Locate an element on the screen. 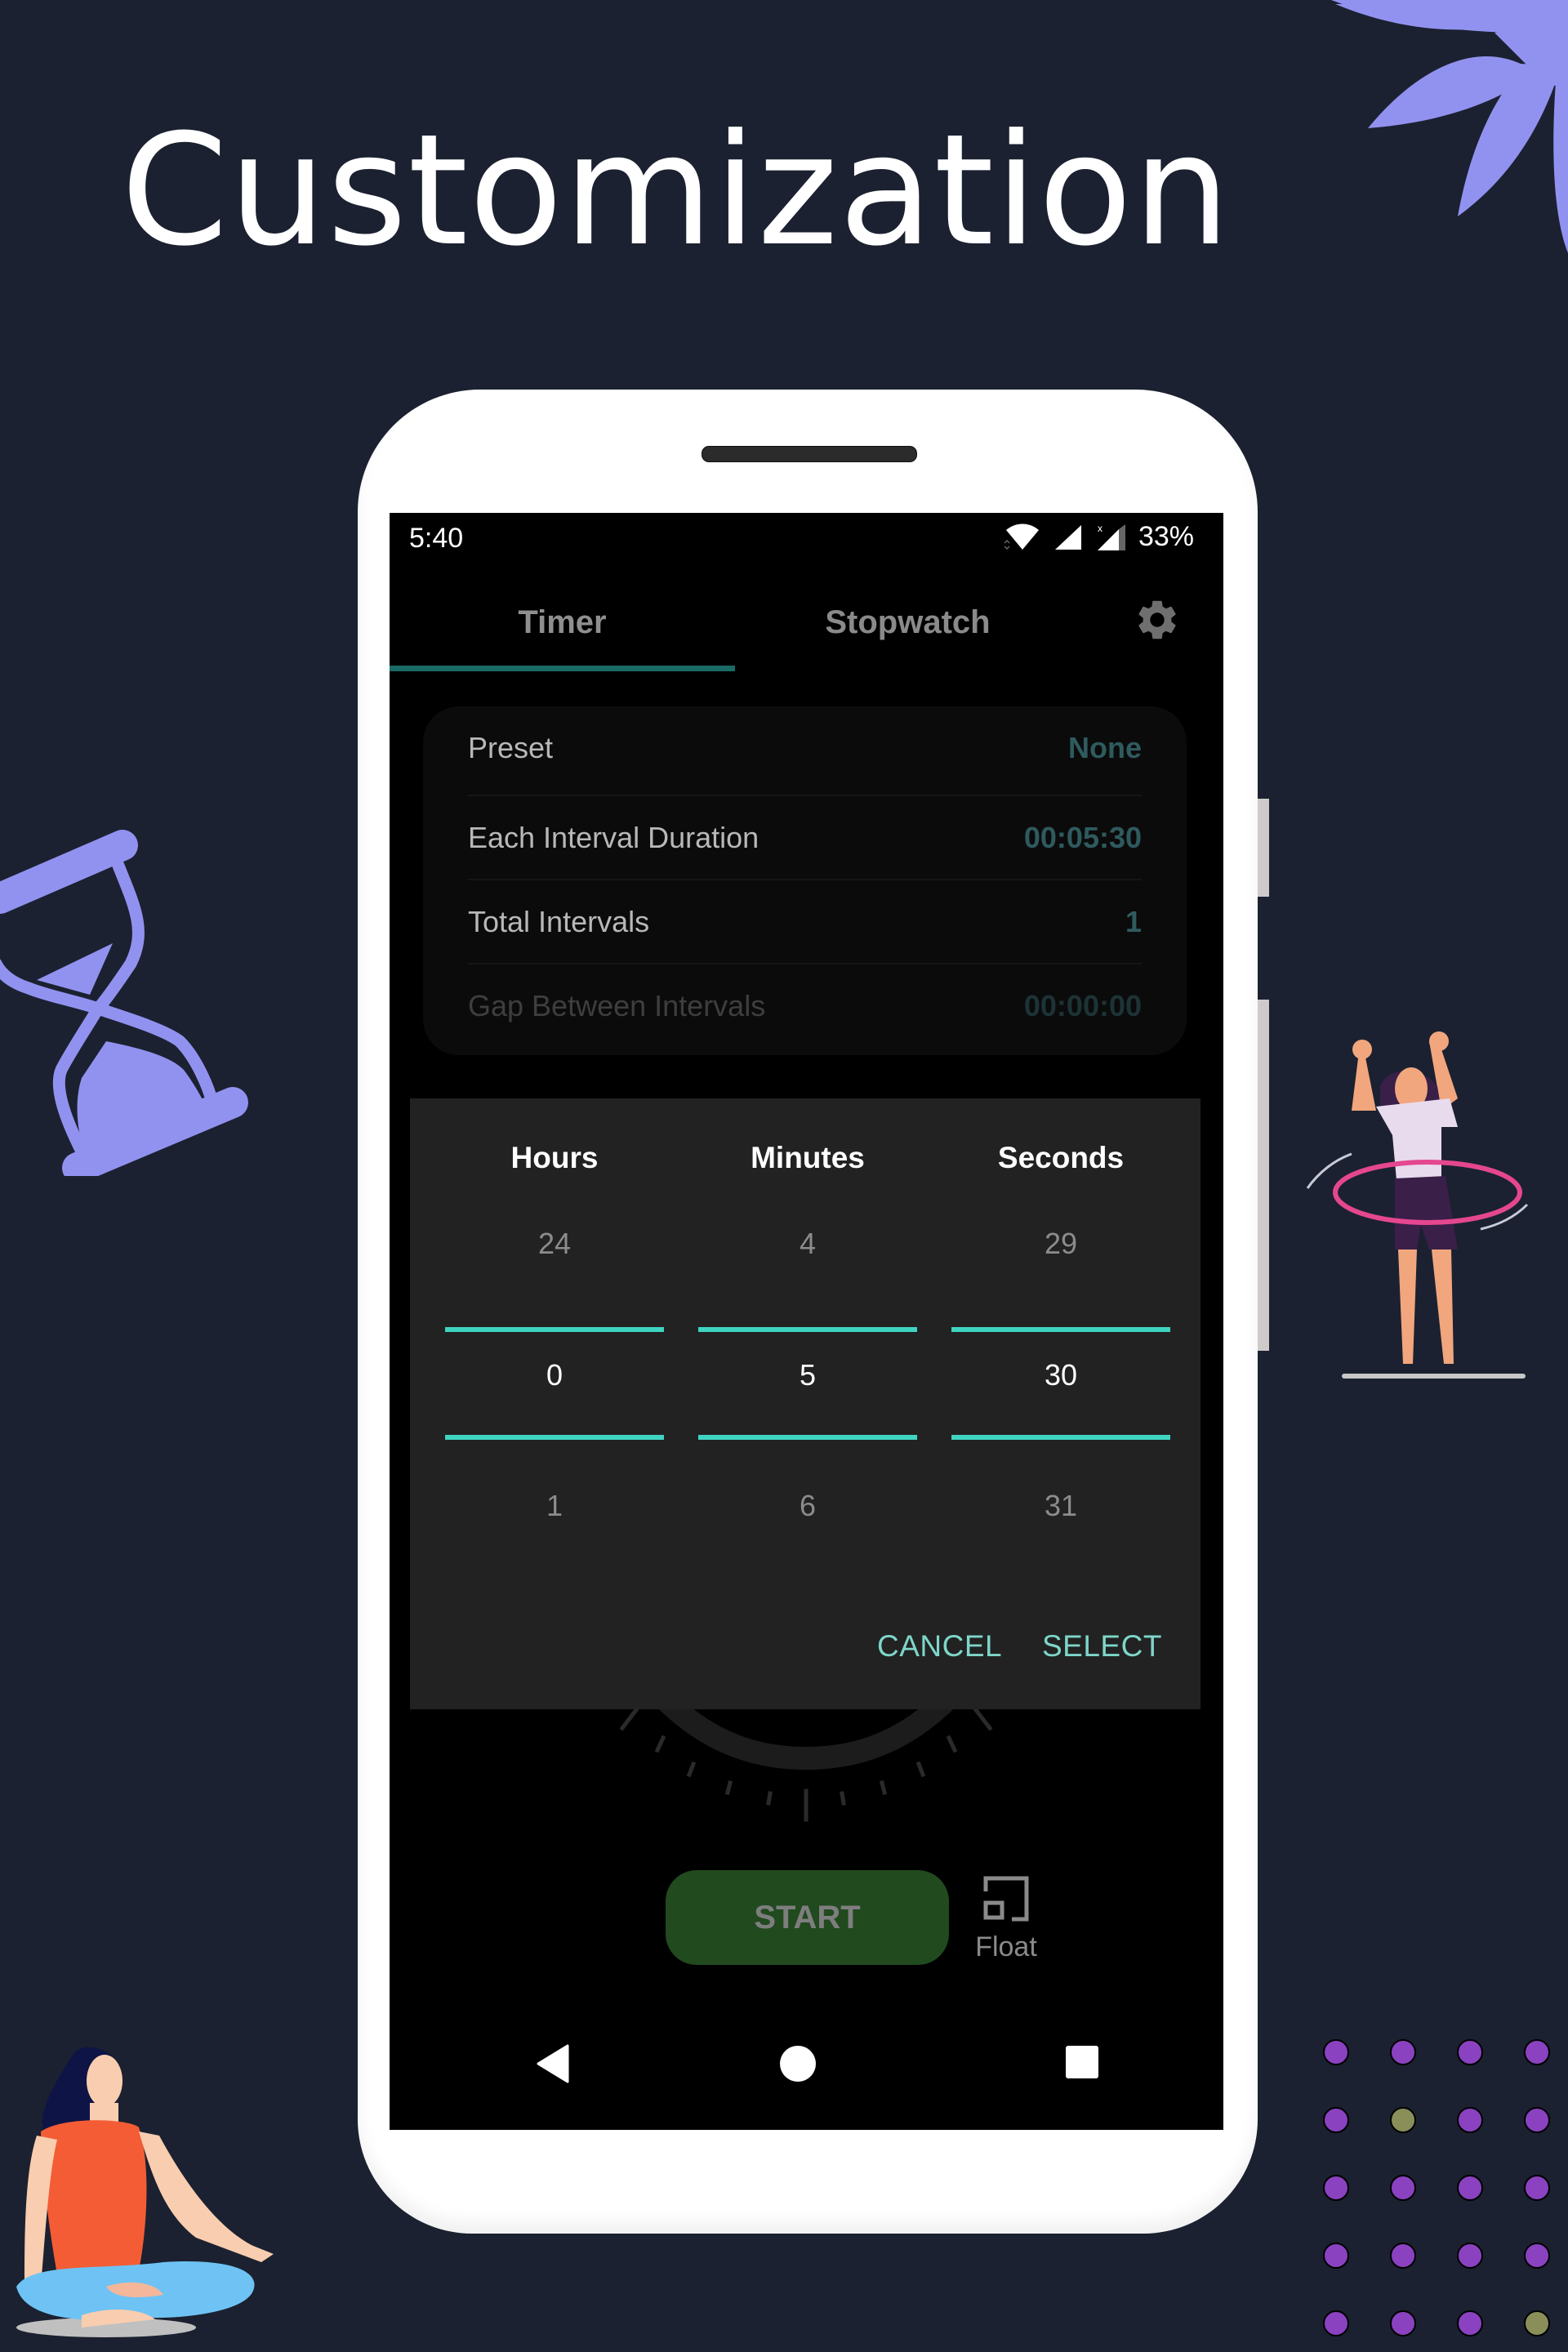 Image resolution: width=1568 pixels, height=2352 pixels. headline: Customization is located at coordinates (676, 190).